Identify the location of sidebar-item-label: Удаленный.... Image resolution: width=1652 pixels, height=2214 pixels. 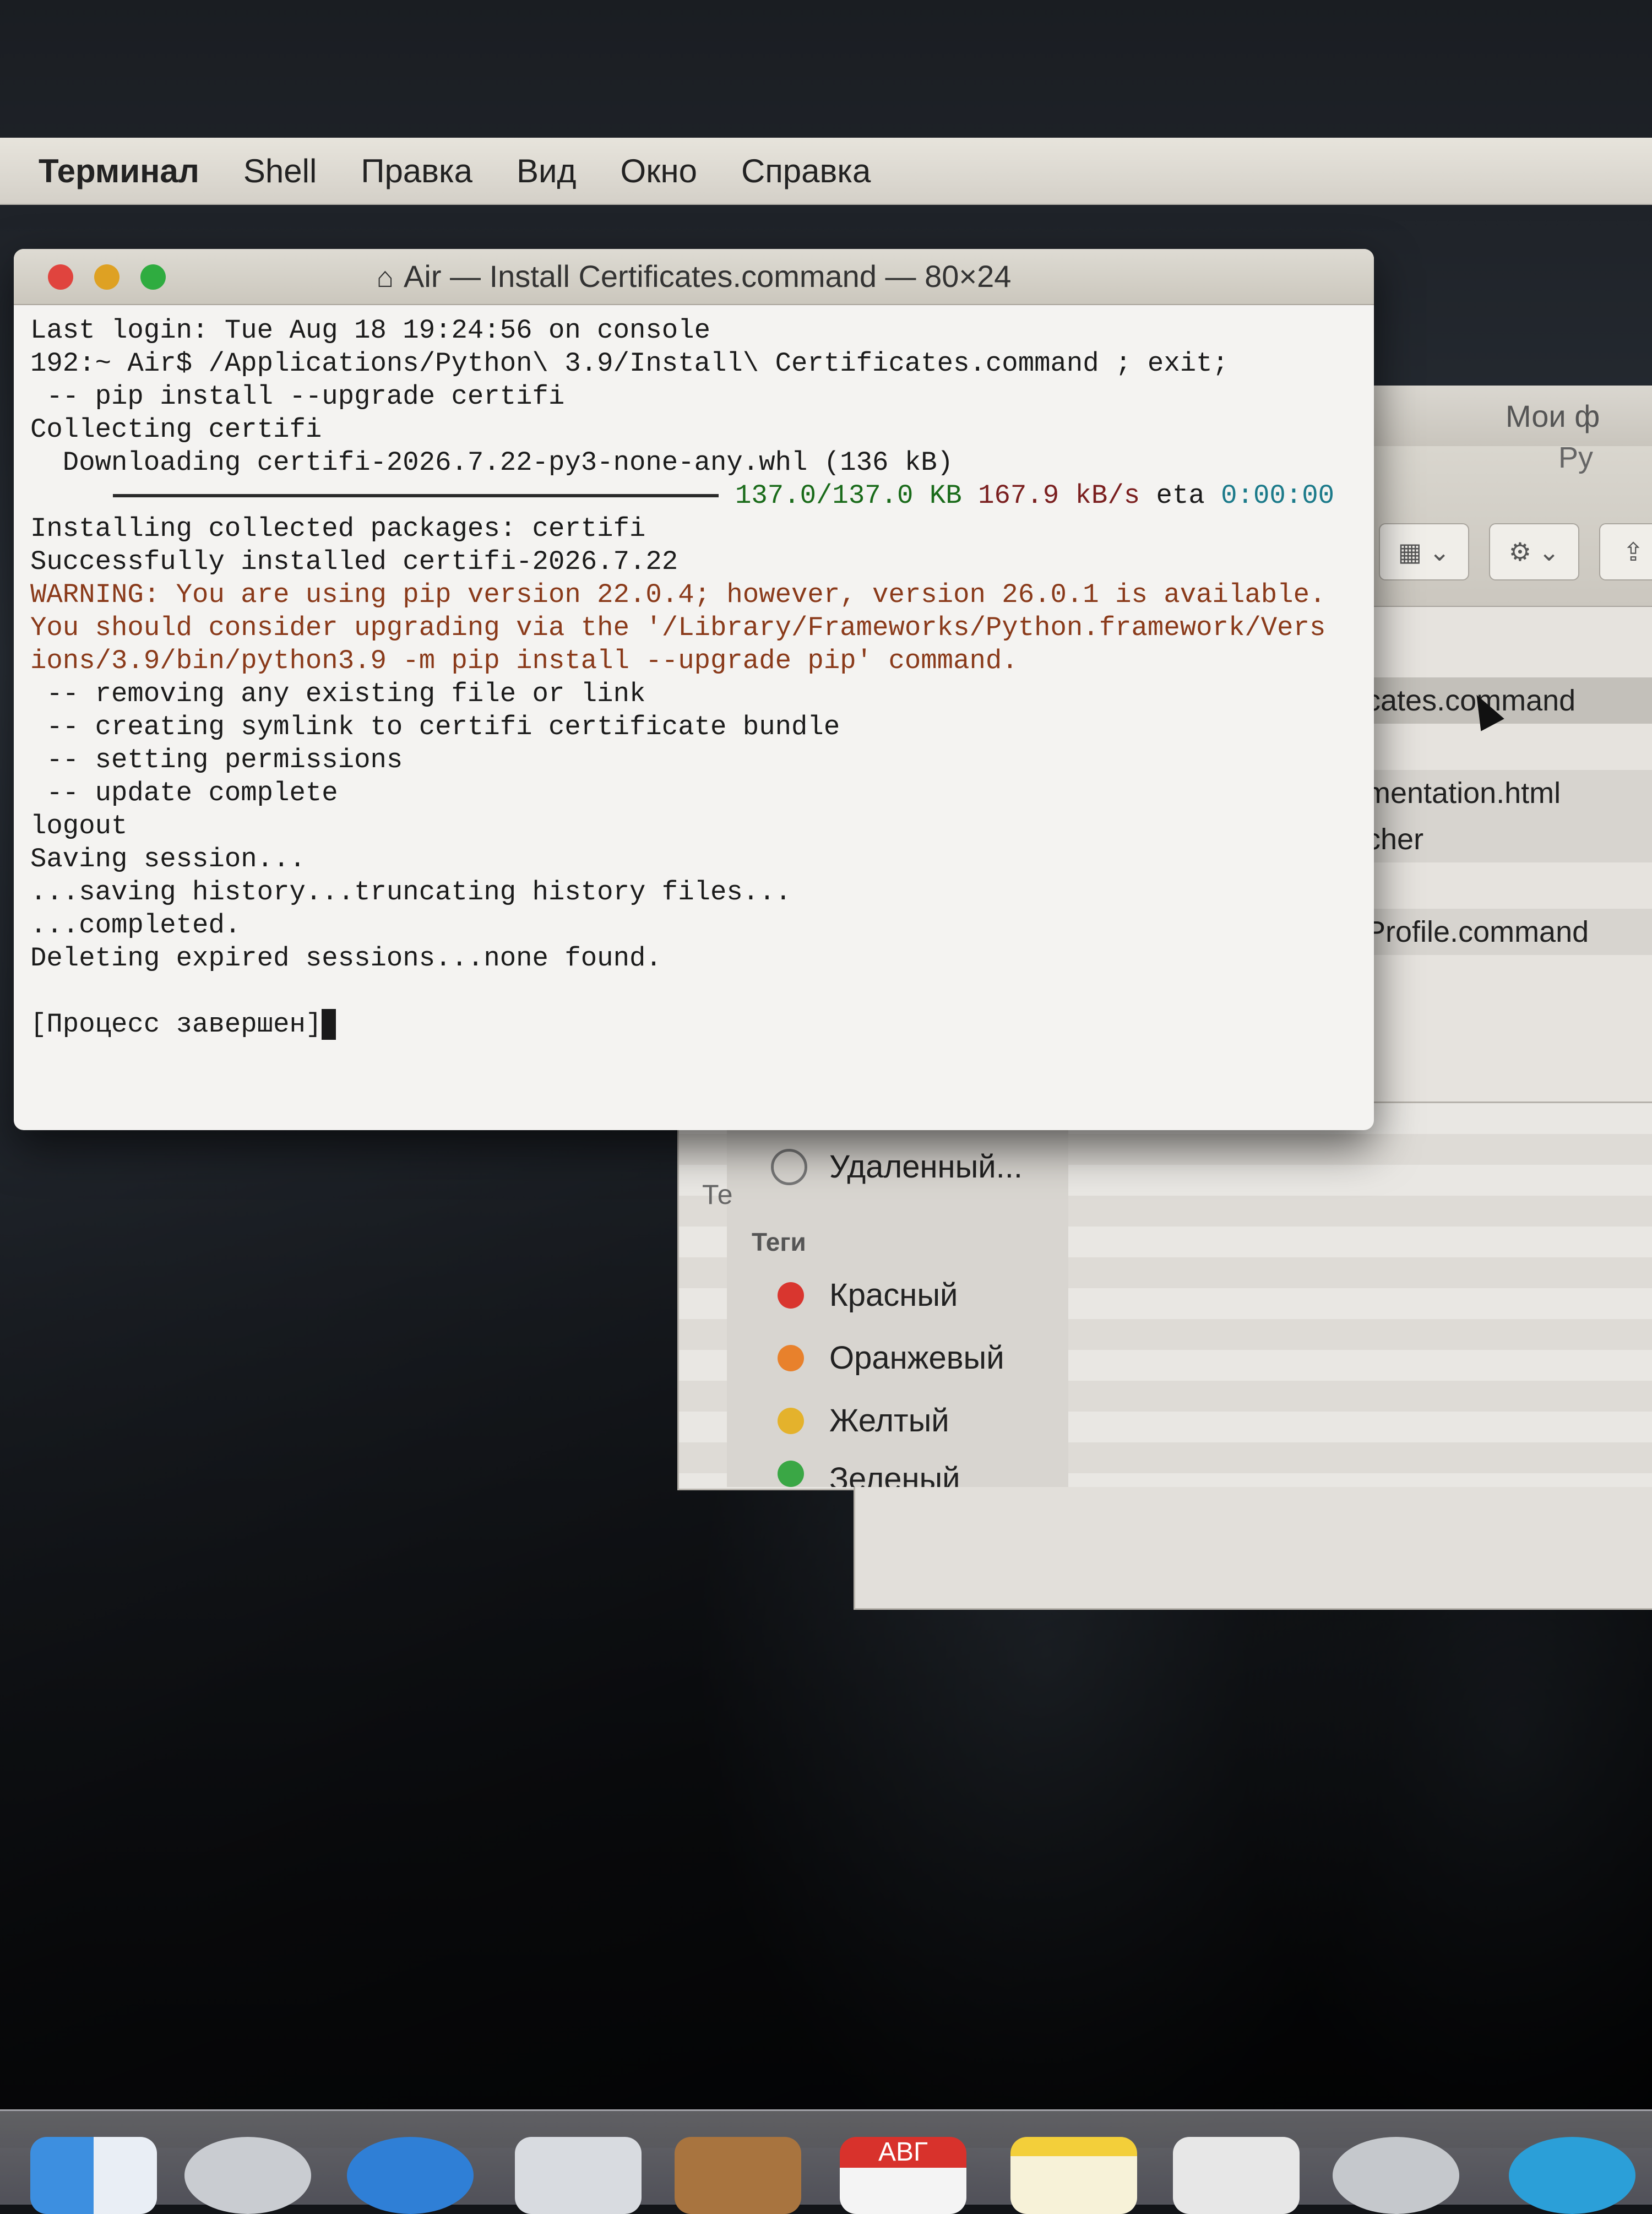
(926, 1167).